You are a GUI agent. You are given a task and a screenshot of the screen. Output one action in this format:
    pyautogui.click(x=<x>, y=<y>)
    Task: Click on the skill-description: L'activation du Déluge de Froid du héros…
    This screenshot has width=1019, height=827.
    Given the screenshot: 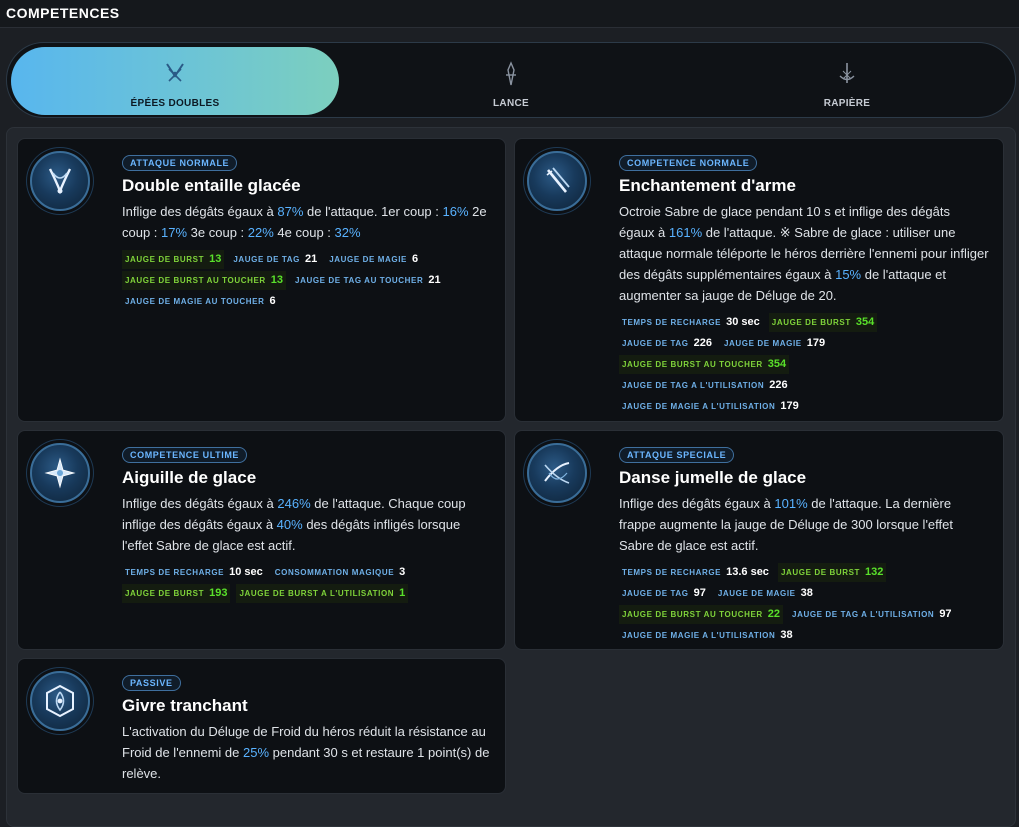 What is the action you would take?
    pyautogui.click(x=306, y=752)
    